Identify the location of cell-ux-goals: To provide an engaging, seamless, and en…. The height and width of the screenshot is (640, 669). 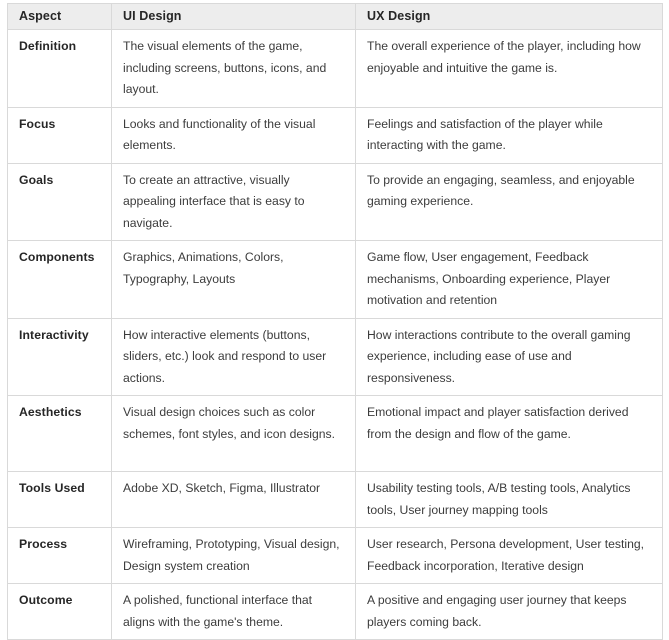
(509, 201).